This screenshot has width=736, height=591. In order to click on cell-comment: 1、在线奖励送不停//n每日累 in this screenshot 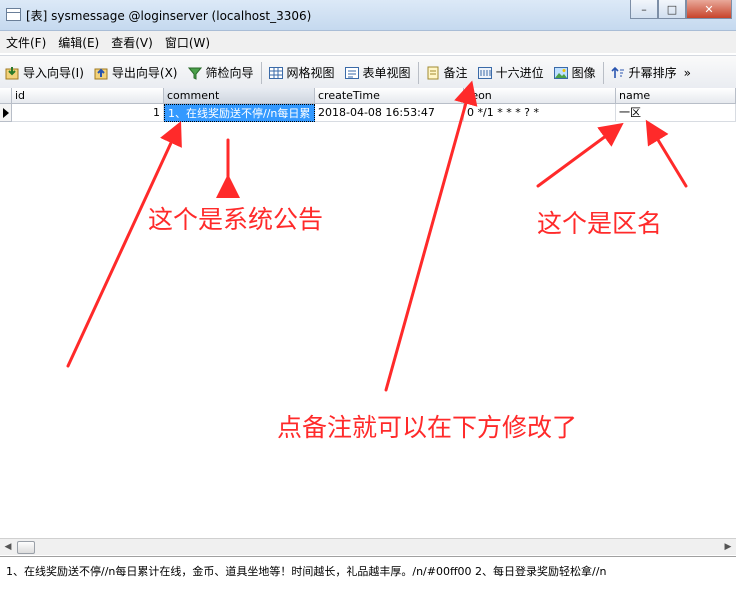, I will do `click(239, 113)`.